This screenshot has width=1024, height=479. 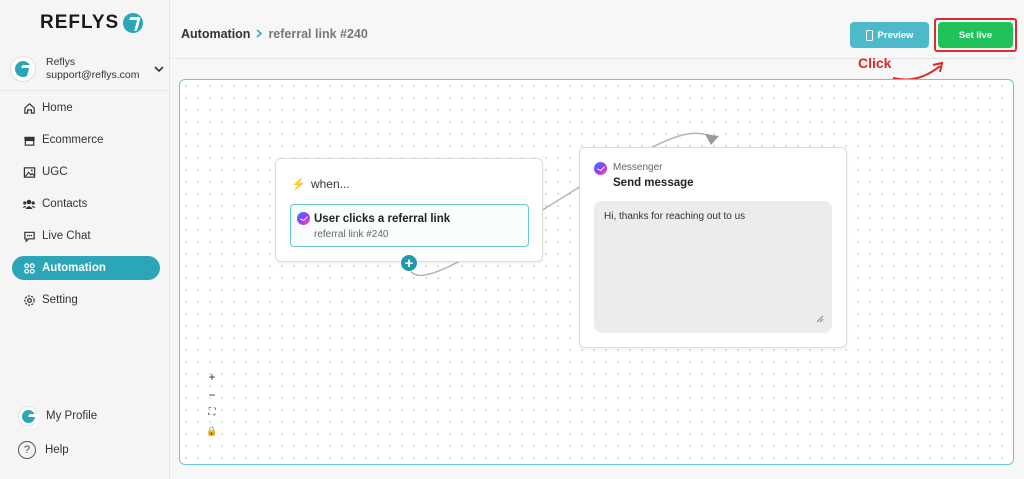 I want to click on sidebar-item-label: Live Chat, so click(x=66, y=236).